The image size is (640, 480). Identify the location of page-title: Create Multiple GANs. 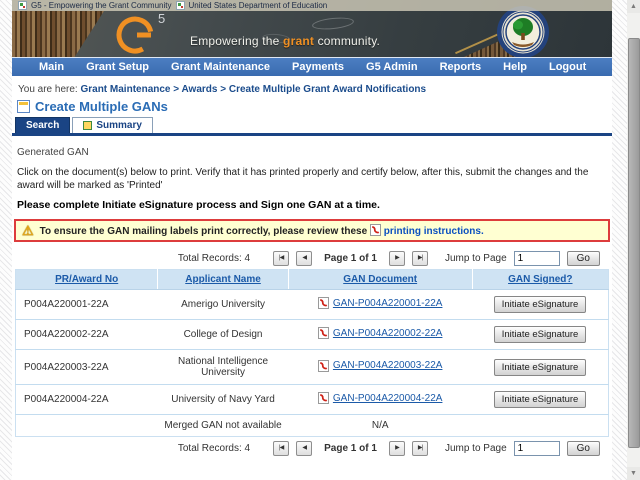
(101, 106).